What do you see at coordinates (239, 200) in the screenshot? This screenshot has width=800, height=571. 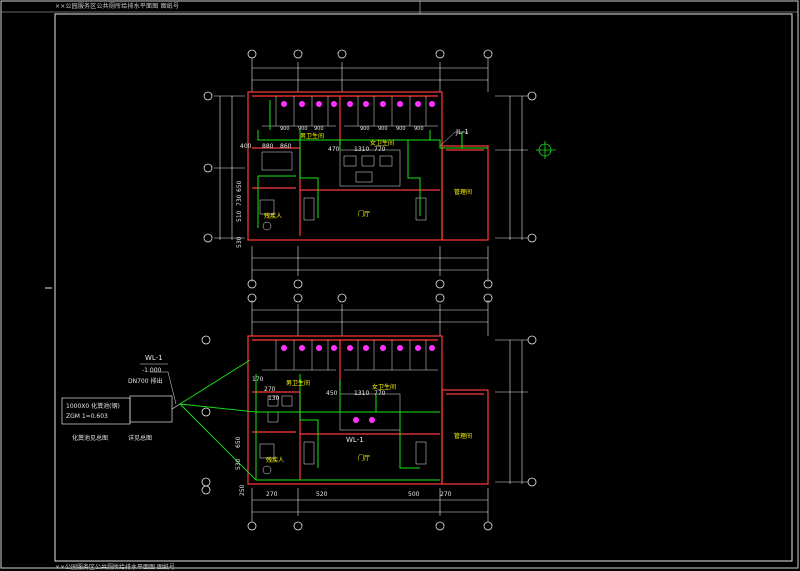 I see `dimension-label: 730` at bounding box center [239, 200].